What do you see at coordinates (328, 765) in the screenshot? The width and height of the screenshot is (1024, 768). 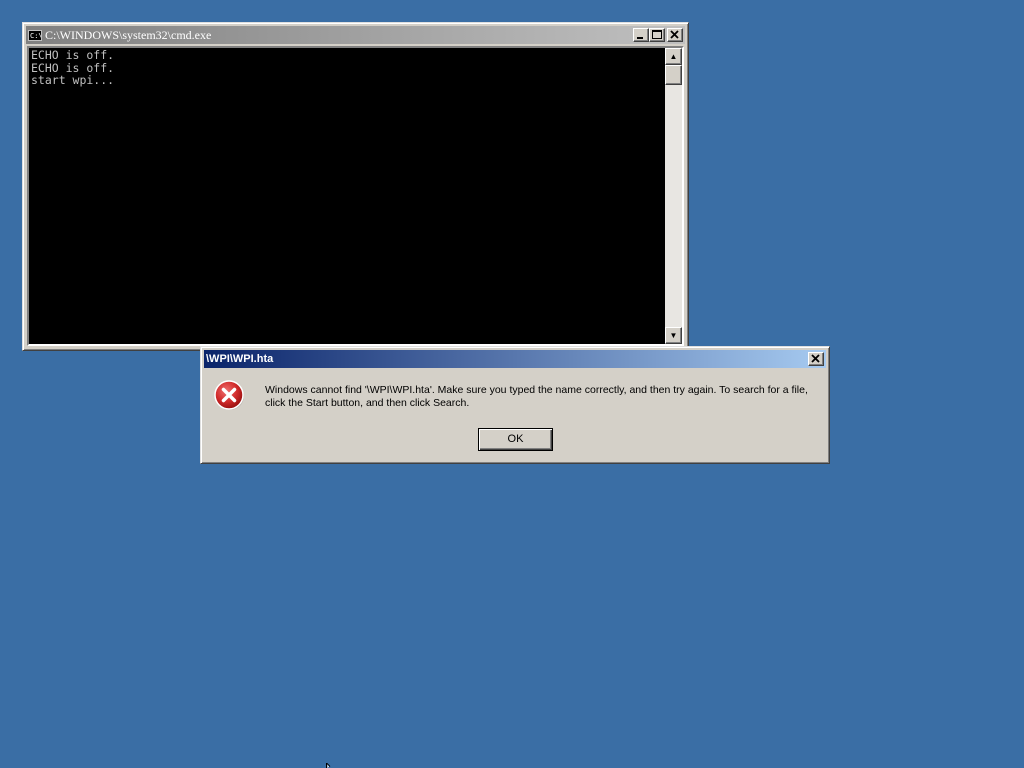 I see `mouse-cursor-icon` at bounding box center [328, 765].